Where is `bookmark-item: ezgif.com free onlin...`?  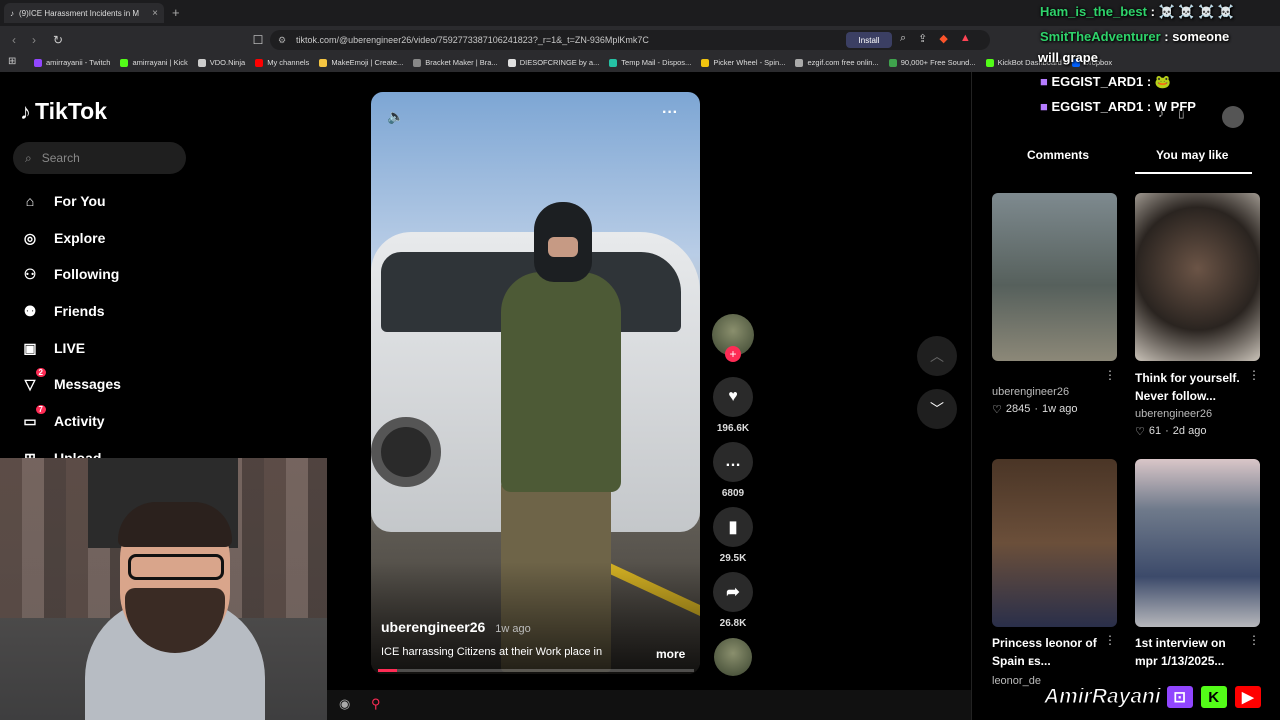
bookmark-item: ezgif.com free onlin... is located at coordinates (837, 62).